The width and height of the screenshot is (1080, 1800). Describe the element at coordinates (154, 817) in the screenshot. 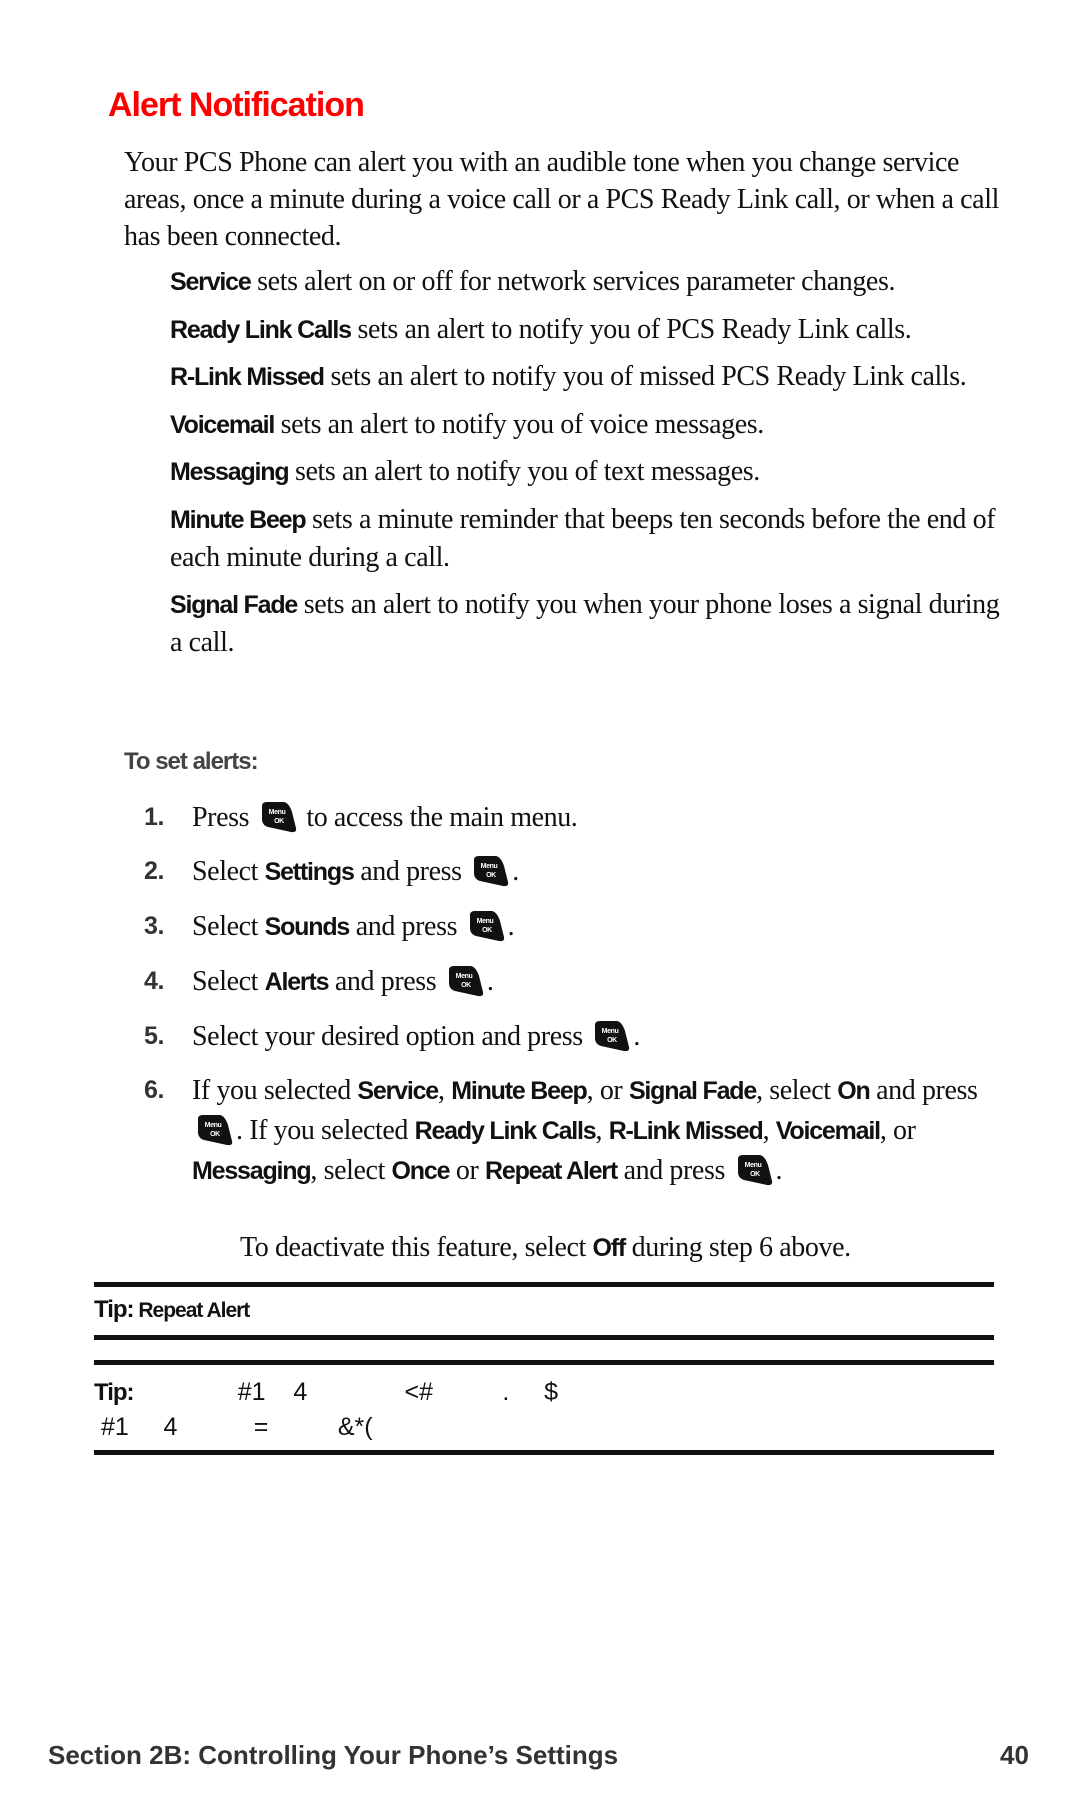

I see `step-number: 1.` at that location.